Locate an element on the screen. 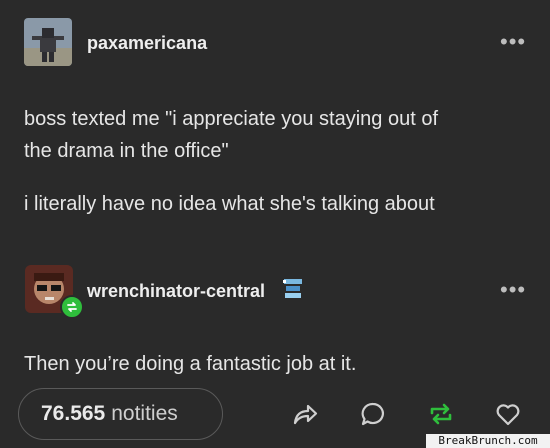 The image size is (550, 448). reblog-author: wrenchinator-central is located at coordinates (176, 291).